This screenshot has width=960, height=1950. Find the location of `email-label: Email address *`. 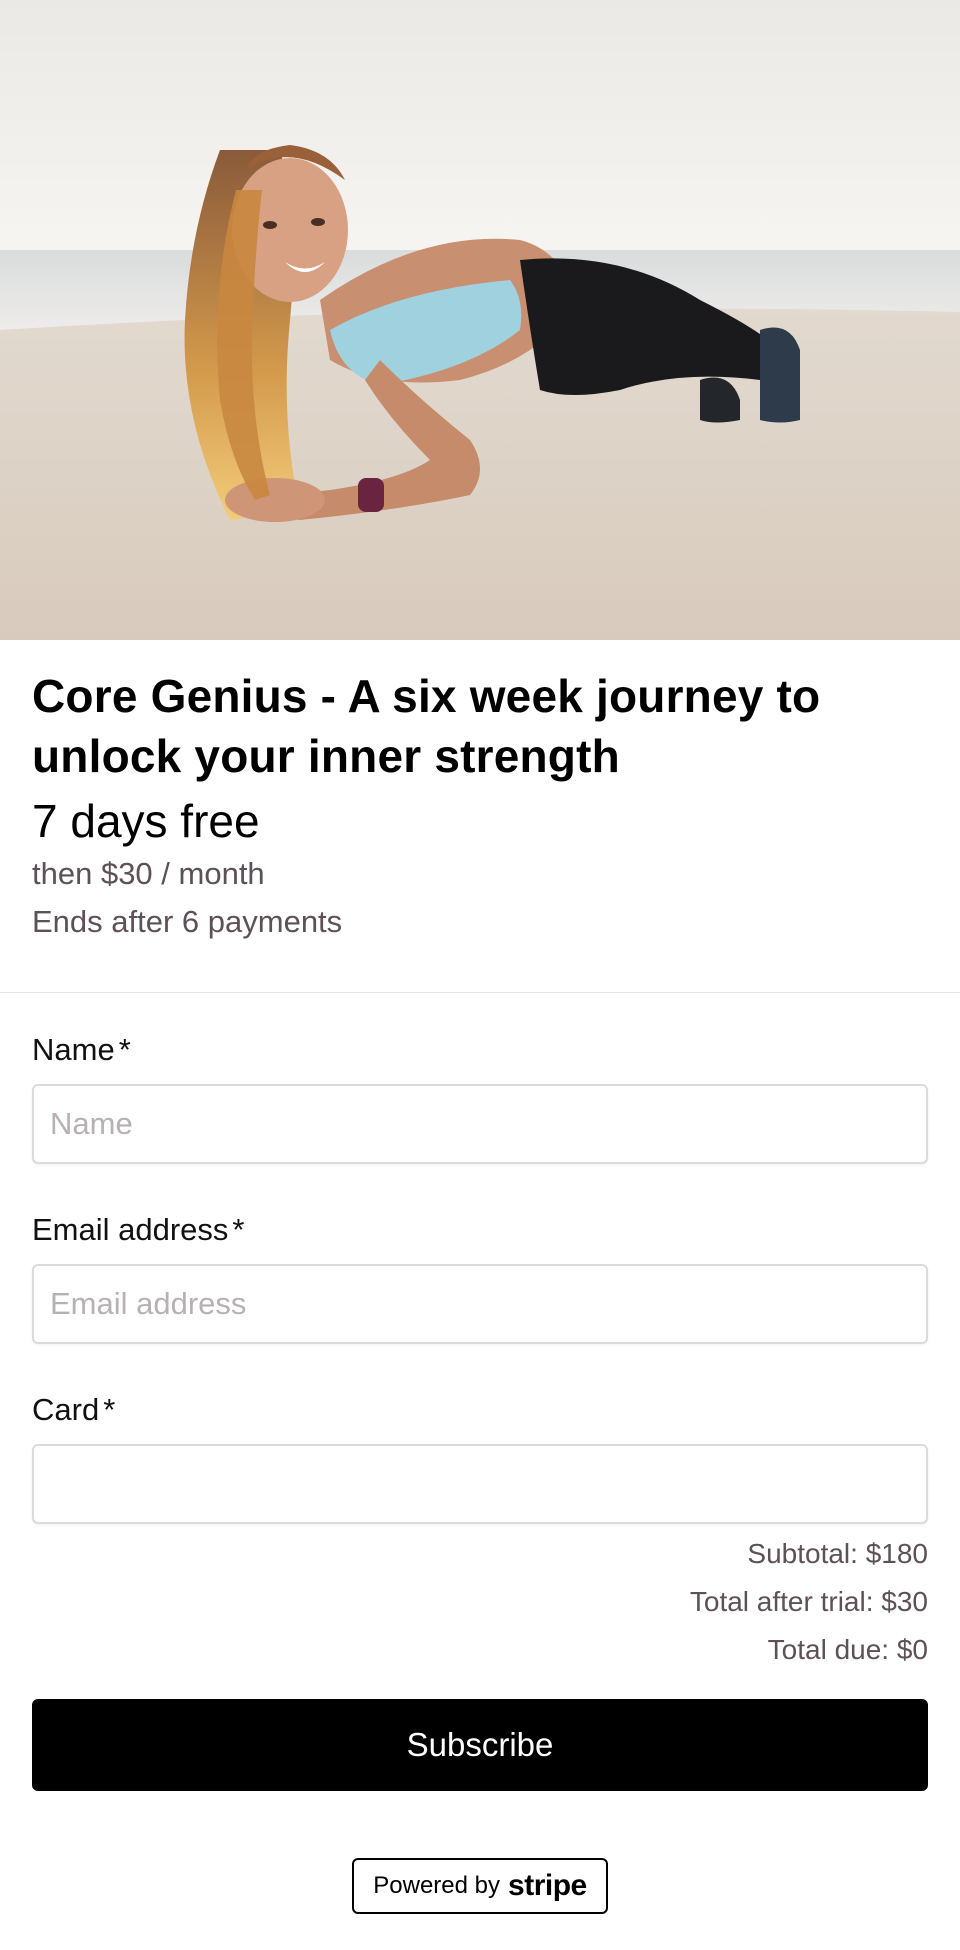

email-label: Email address * is located at coordinates (480, 1230).